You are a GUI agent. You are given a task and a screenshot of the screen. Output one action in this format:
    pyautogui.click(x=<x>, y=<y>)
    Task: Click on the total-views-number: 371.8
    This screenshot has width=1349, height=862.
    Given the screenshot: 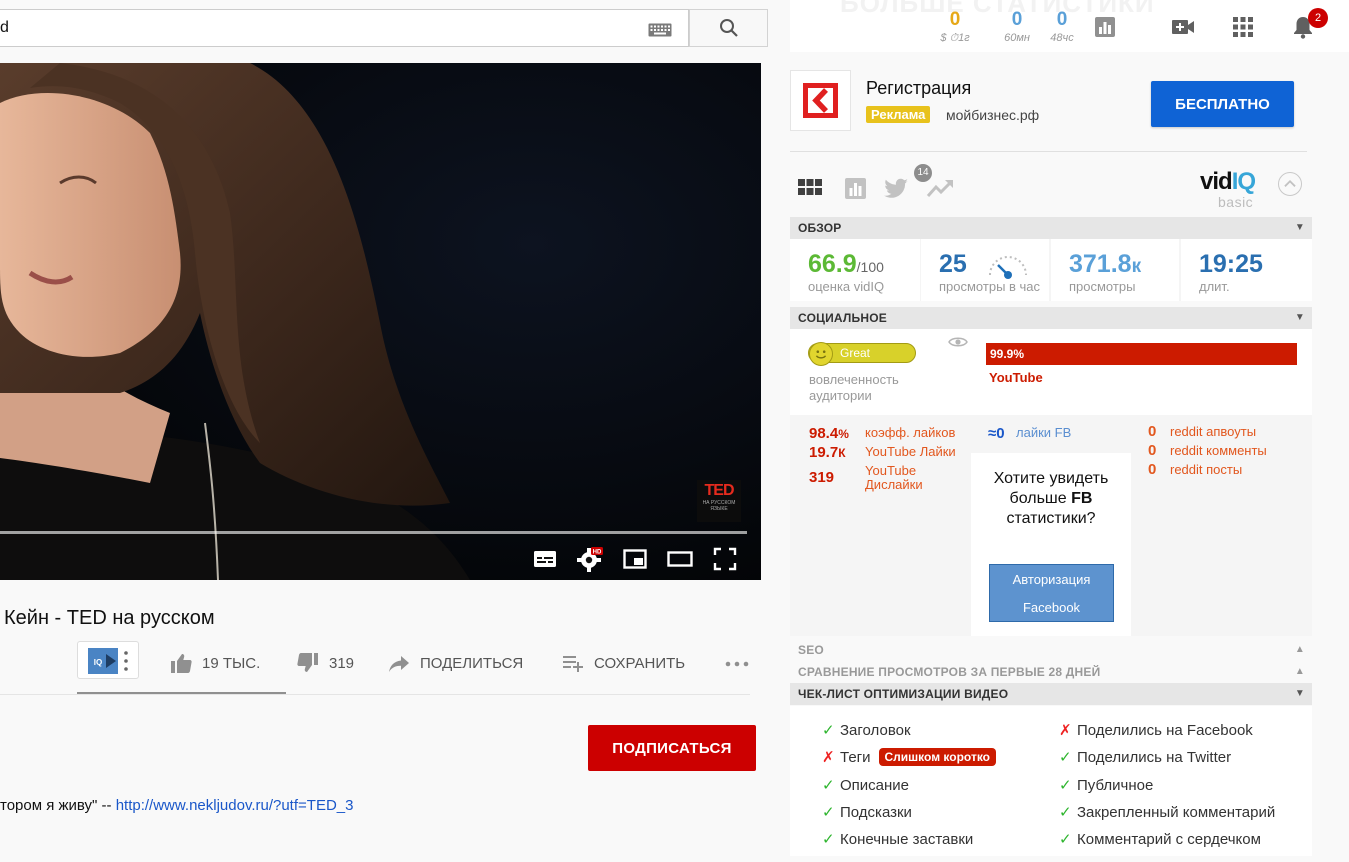 What is the action you would take?
    pyautogui.click(x=1100, y=264)
    